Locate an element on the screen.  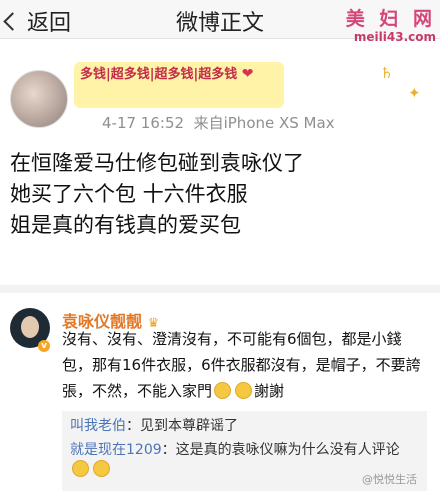
post-time: 4-17 16:52 is located at coordinates (143, 123).